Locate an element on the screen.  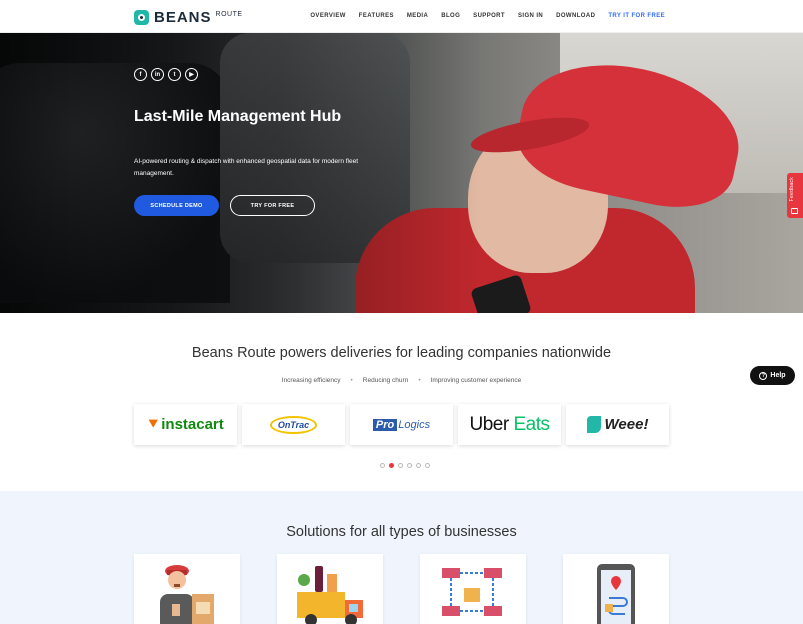
feedback-label: Feedback is located at coordinates (792, 189).